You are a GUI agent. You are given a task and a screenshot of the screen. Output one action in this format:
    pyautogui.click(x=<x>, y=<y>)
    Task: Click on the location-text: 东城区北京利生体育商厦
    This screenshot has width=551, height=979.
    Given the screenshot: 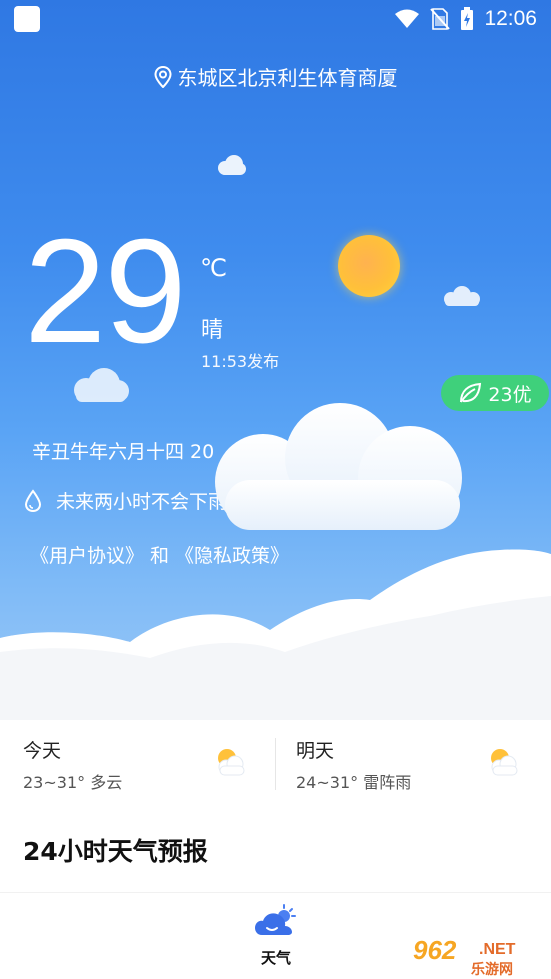 What is the action you would take?
    pyautogui.click(x=287, y=78)
    